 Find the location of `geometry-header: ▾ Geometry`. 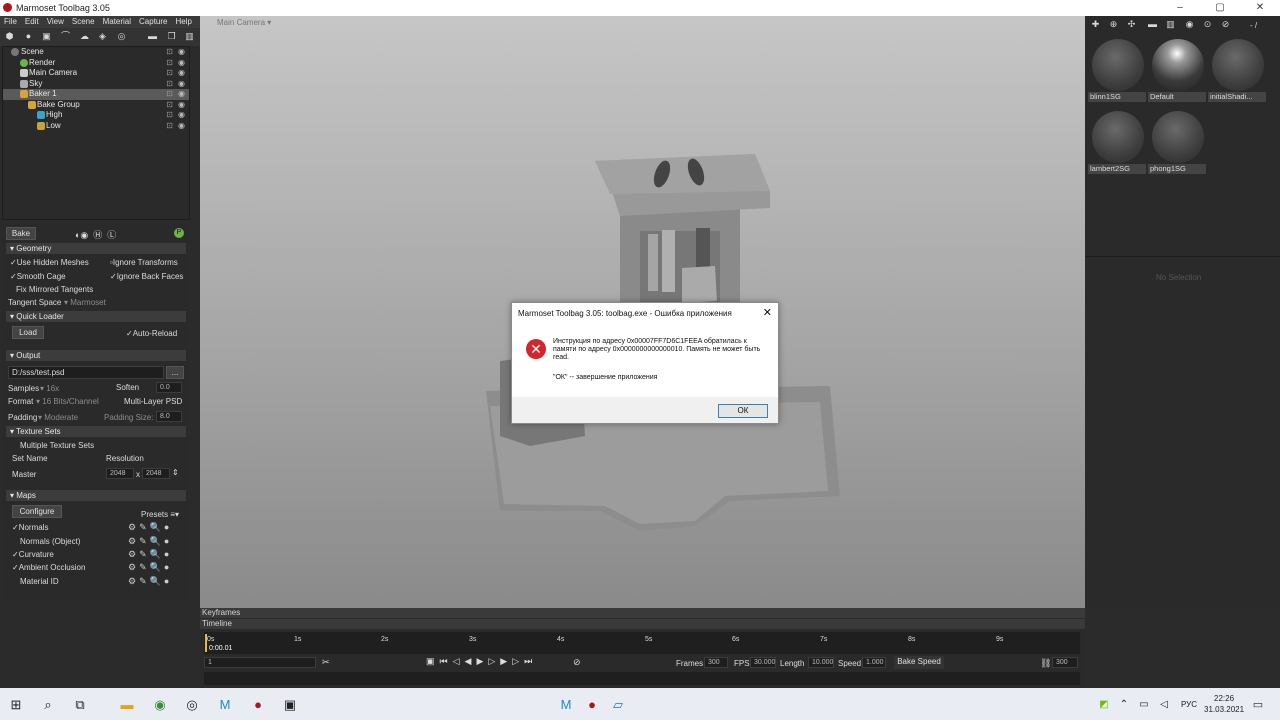

geometry-header: ▾ Geometry is located at coordinates (96, 248).